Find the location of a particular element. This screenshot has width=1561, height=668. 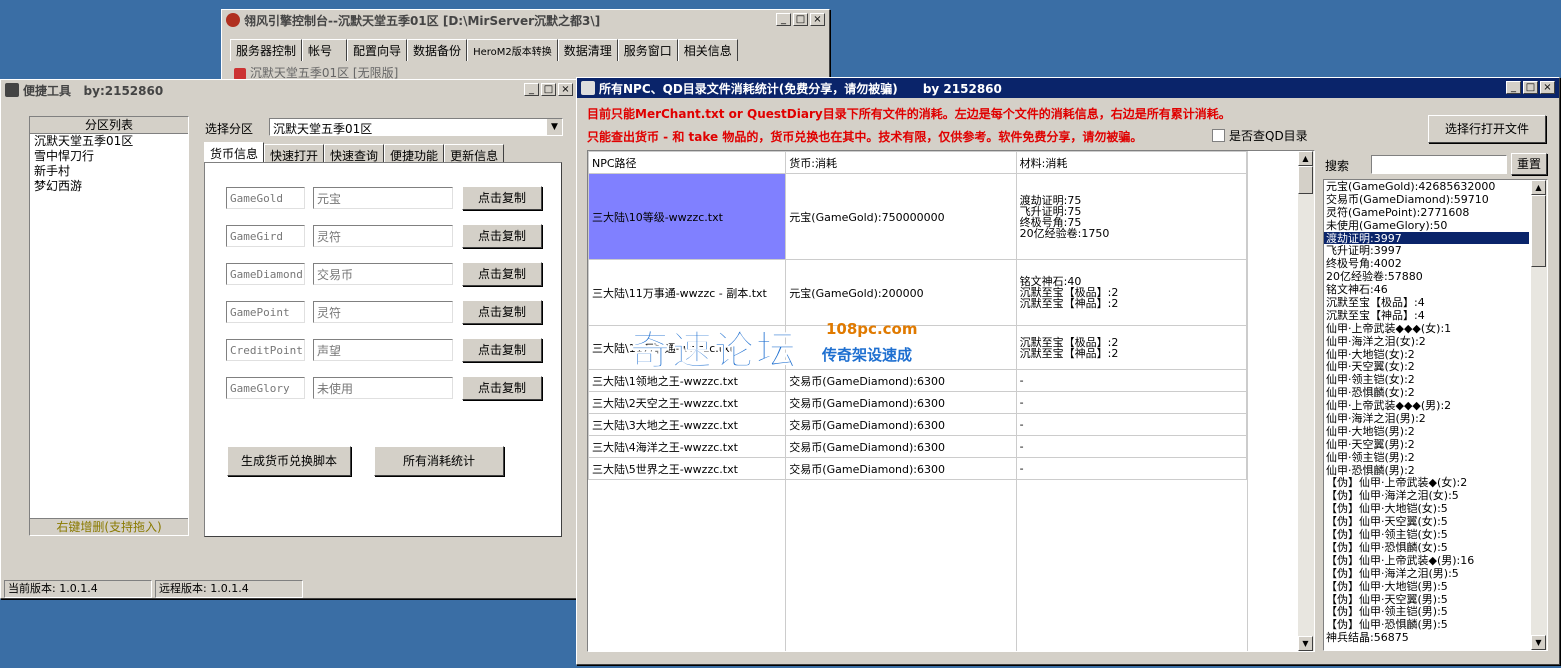

total-item: 【伪】仙甲·领主铠(男):5 is located at coordinates (1426, 611).